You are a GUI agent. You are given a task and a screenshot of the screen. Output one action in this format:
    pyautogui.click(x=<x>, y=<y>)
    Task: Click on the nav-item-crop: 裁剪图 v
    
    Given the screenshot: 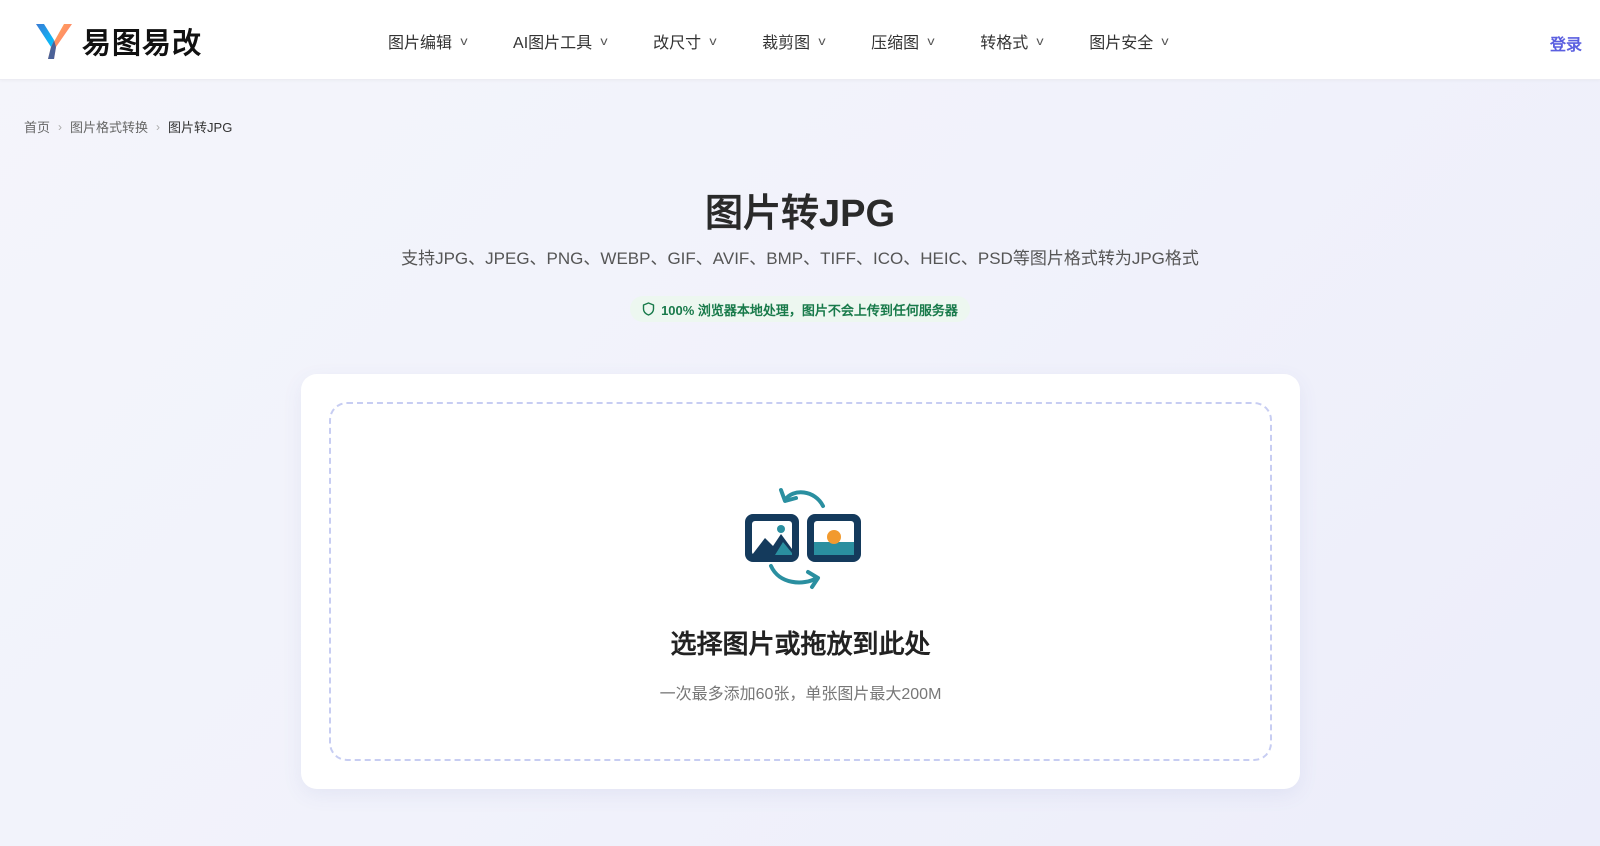 What is the action you would take?
    pyautogui.click(x=794, y=41)
    